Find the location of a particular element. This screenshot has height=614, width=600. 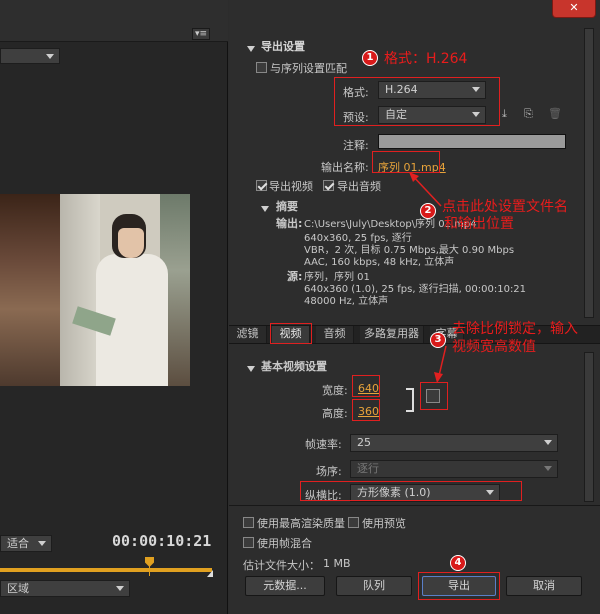

preset-label: 预设: is located at coordinates (356, 117).